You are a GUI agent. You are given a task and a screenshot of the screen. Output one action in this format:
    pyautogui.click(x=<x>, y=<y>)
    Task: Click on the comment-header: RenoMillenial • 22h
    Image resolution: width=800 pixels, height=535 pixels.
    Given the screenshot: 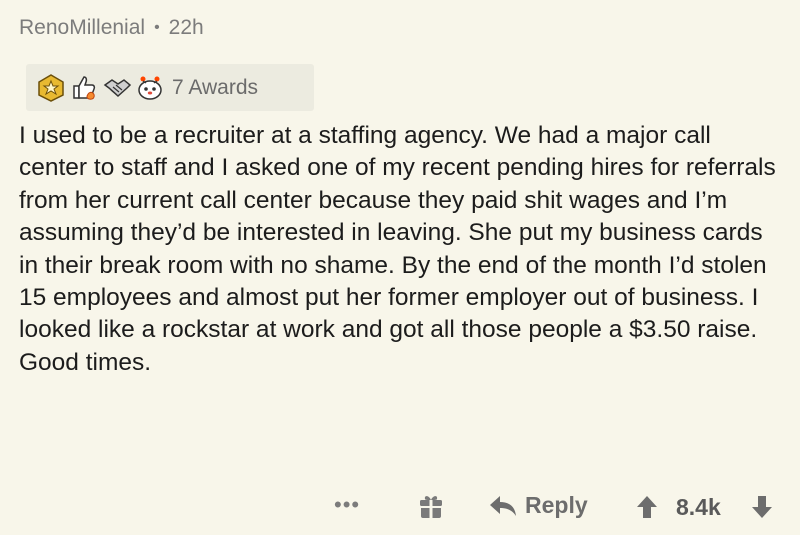 What is the action you would take?
    pyautogui.click(x=111, y=28)
    